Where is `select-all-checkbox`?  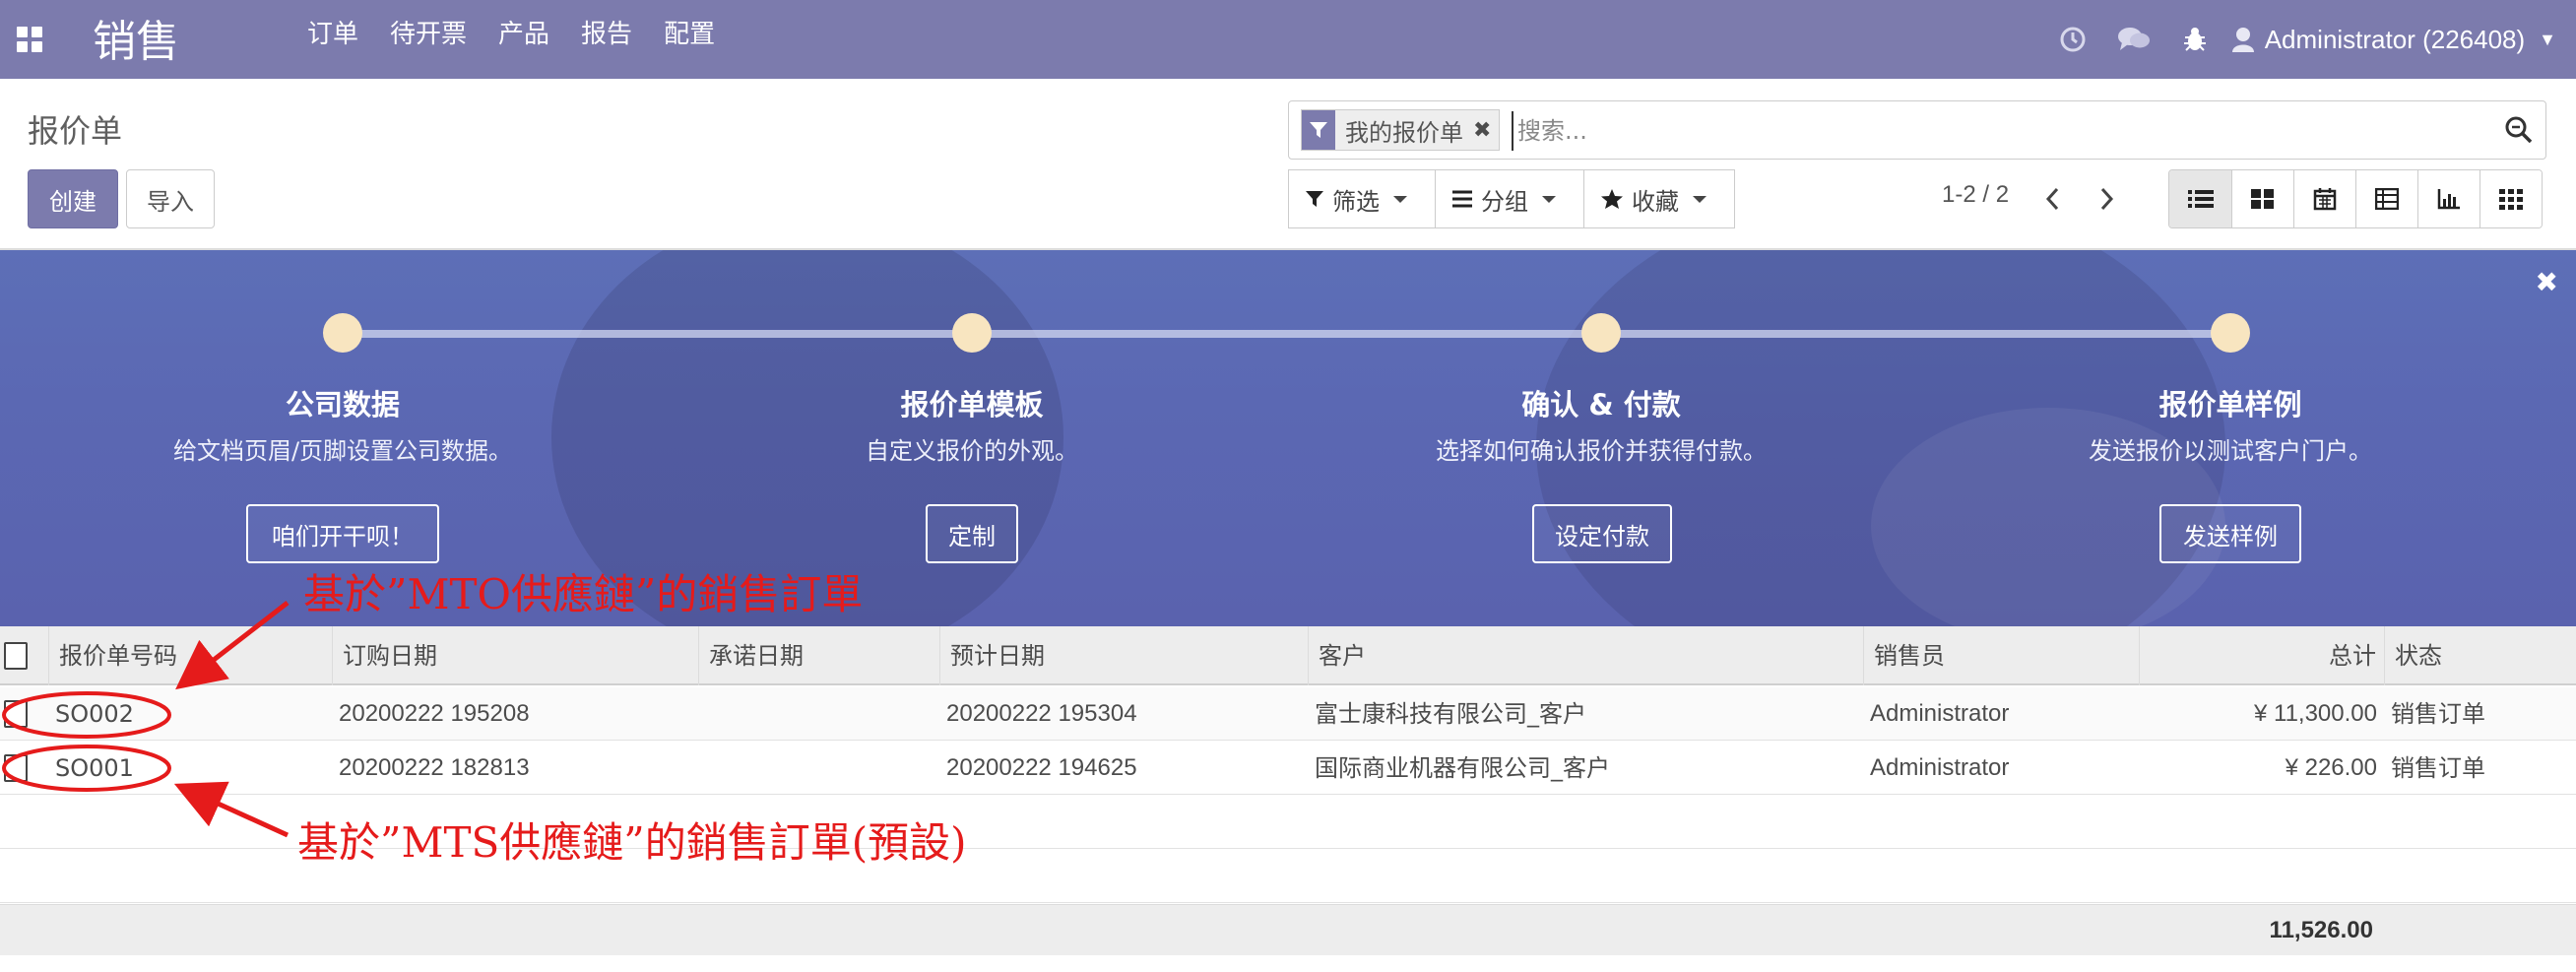
select-all-checkbox is located at coordinates (16, 656).